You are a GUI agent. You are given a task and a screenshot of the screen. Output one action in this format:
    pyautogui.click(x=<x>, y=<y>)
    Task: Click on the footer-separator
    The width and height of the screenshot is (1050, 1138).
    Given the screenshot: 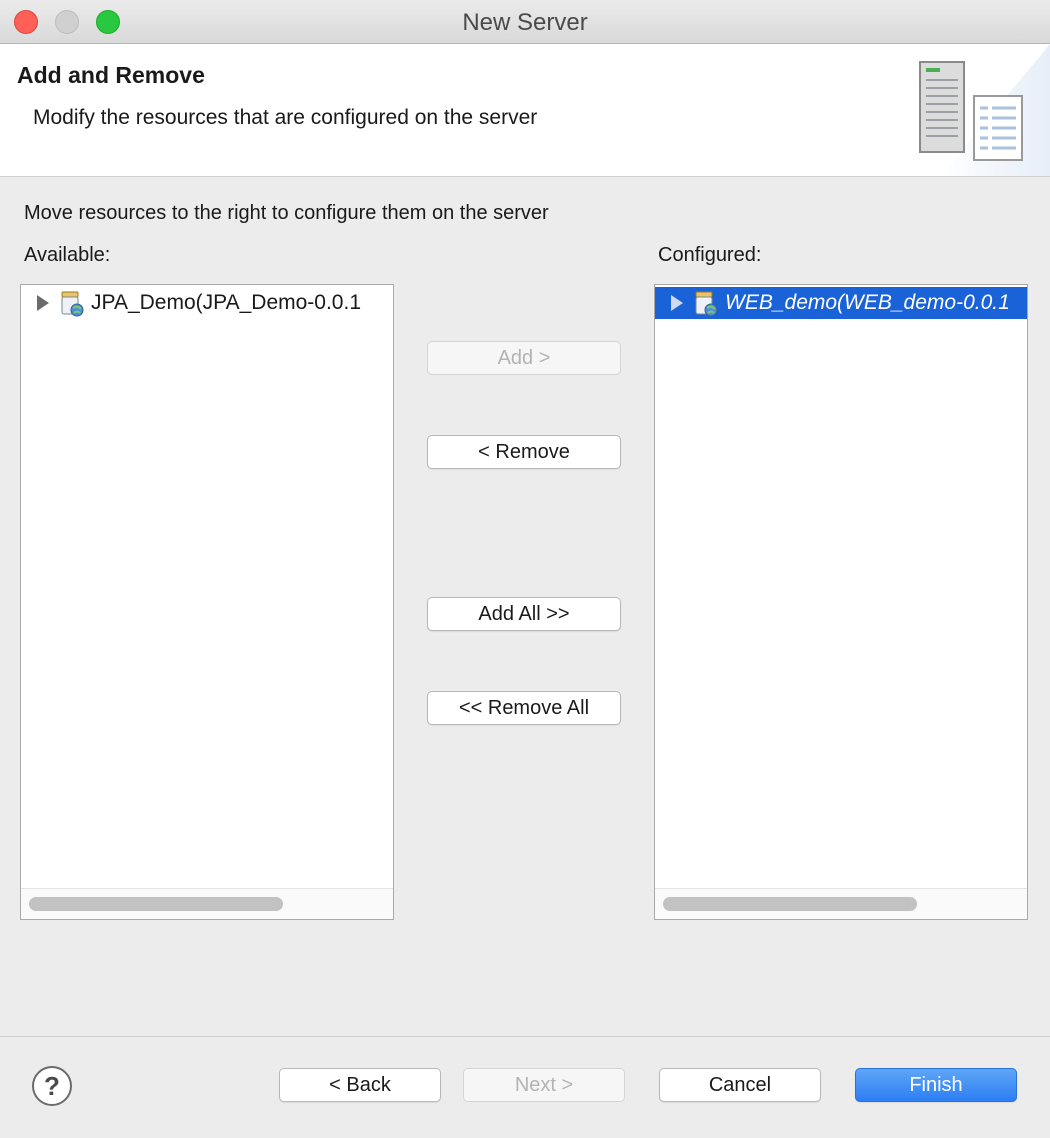 What is the action you would take?
    pyautogui.click(x=525, y=1036)
    